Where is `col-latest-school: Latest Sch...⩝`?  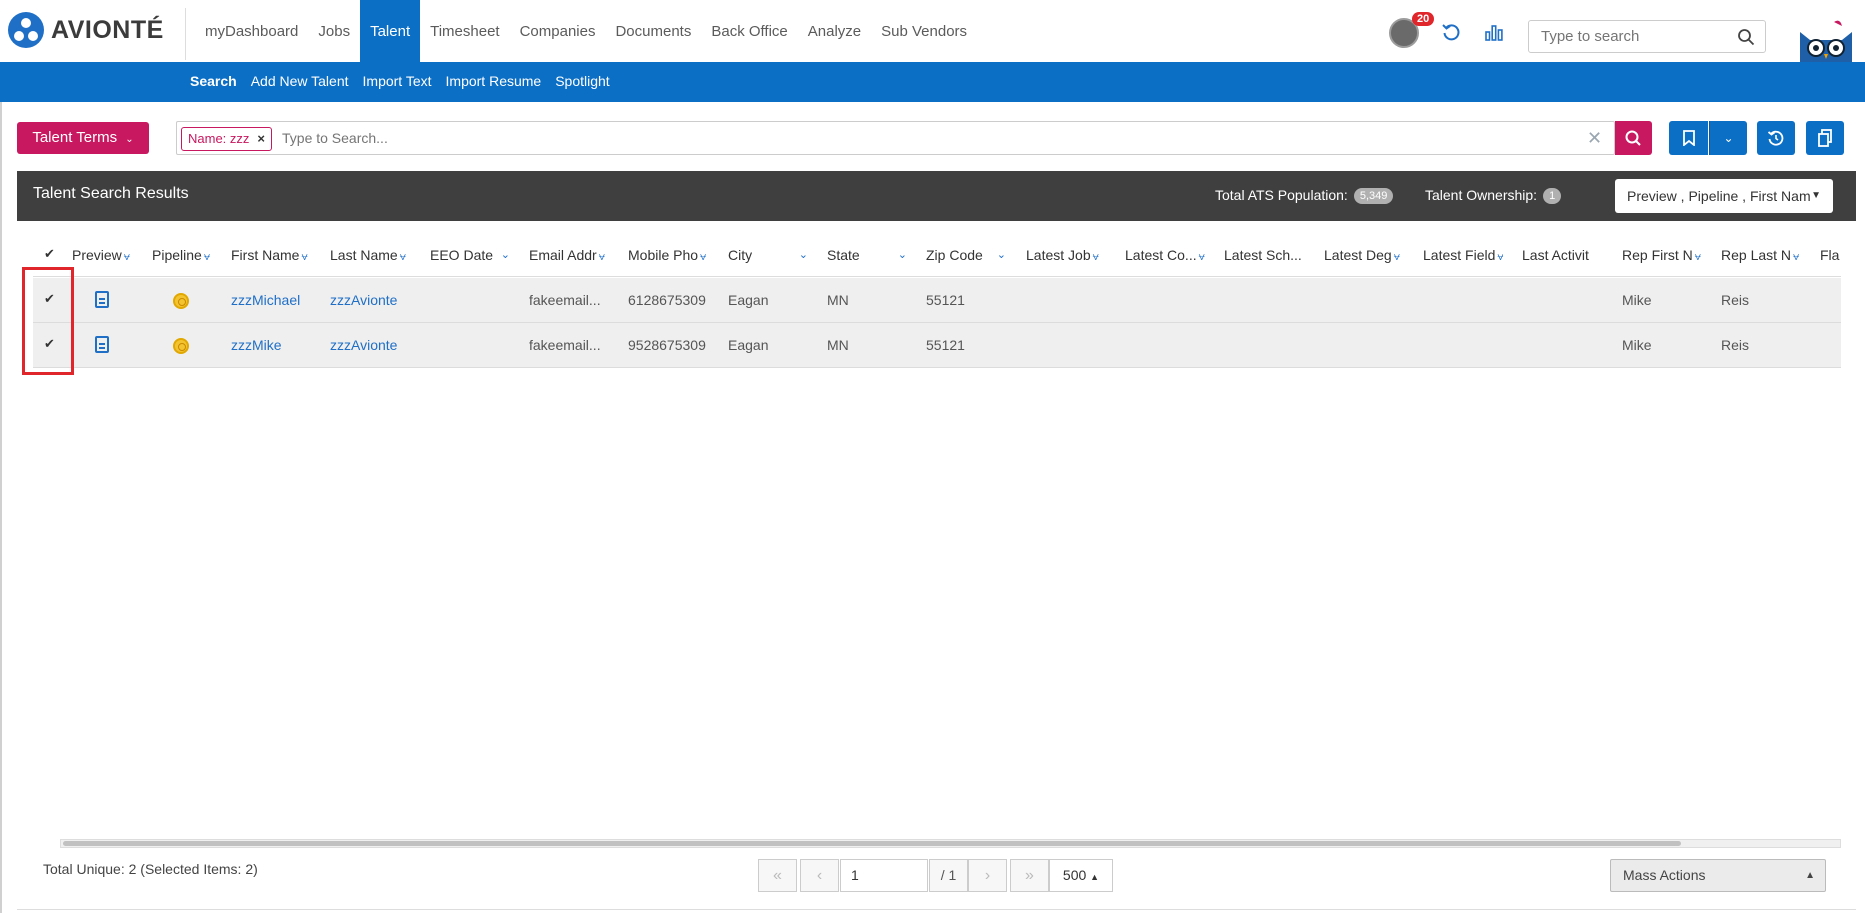 col-latest-school: Latest Sch...⩝ is located at coordinates (1264, 255).